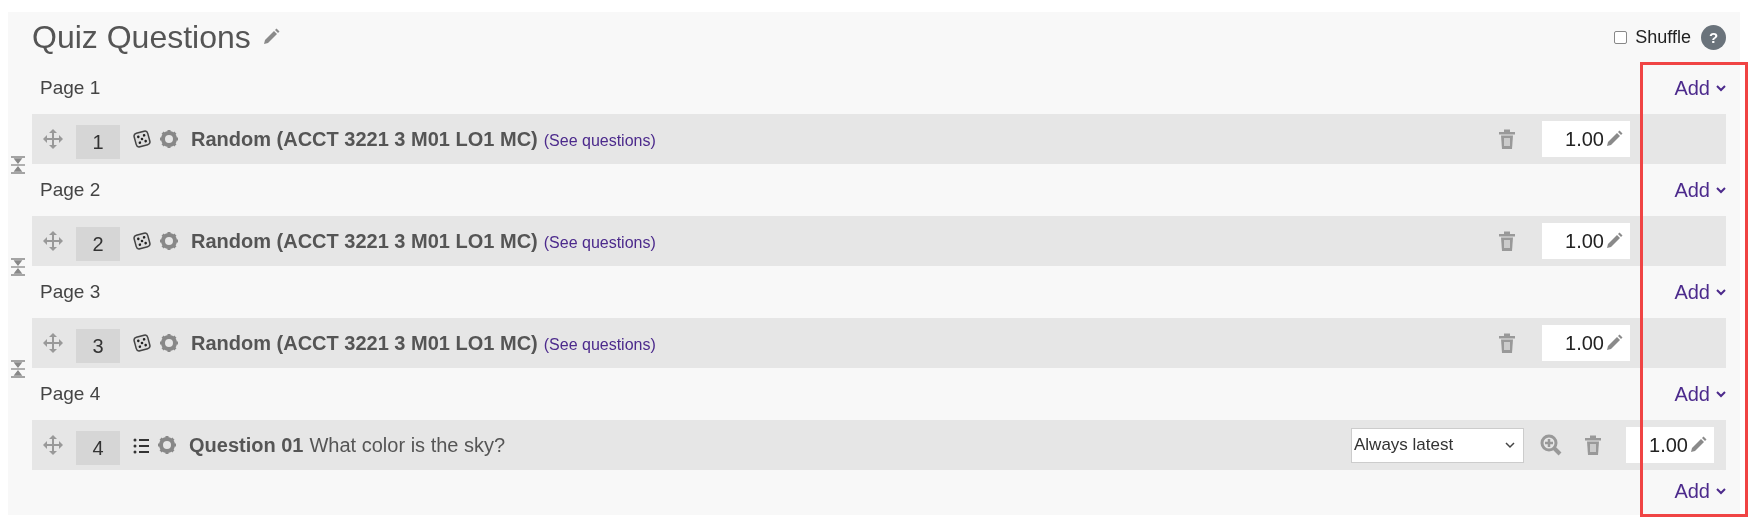 The width and height of the screenshot is (1749, 520). What do you see at coordinates (1621, 37) in the screenshot?
I see `shuffle-checkbox` at bounding box center [1621, 37].